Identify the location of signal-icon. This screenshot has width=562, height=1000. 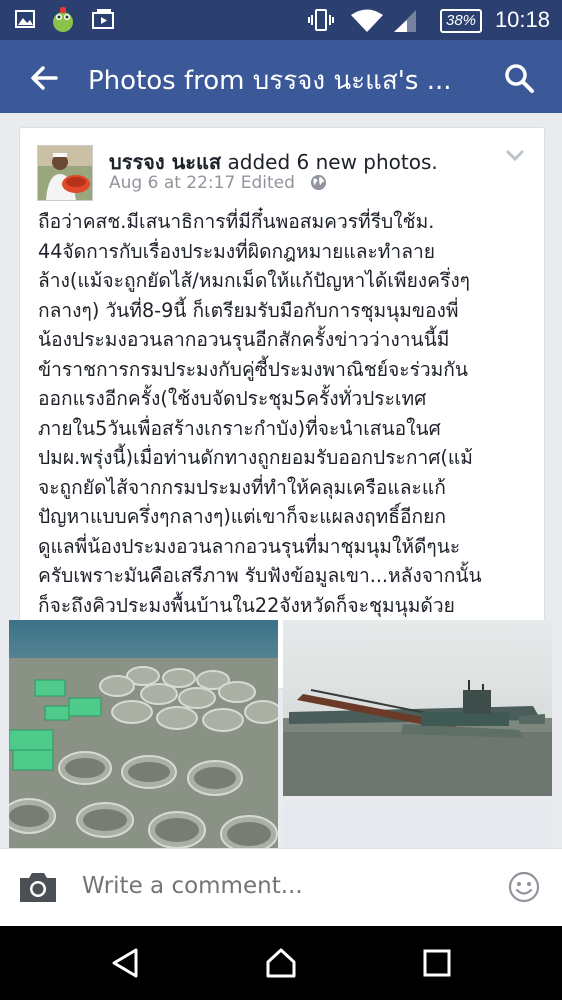
(405, 21).